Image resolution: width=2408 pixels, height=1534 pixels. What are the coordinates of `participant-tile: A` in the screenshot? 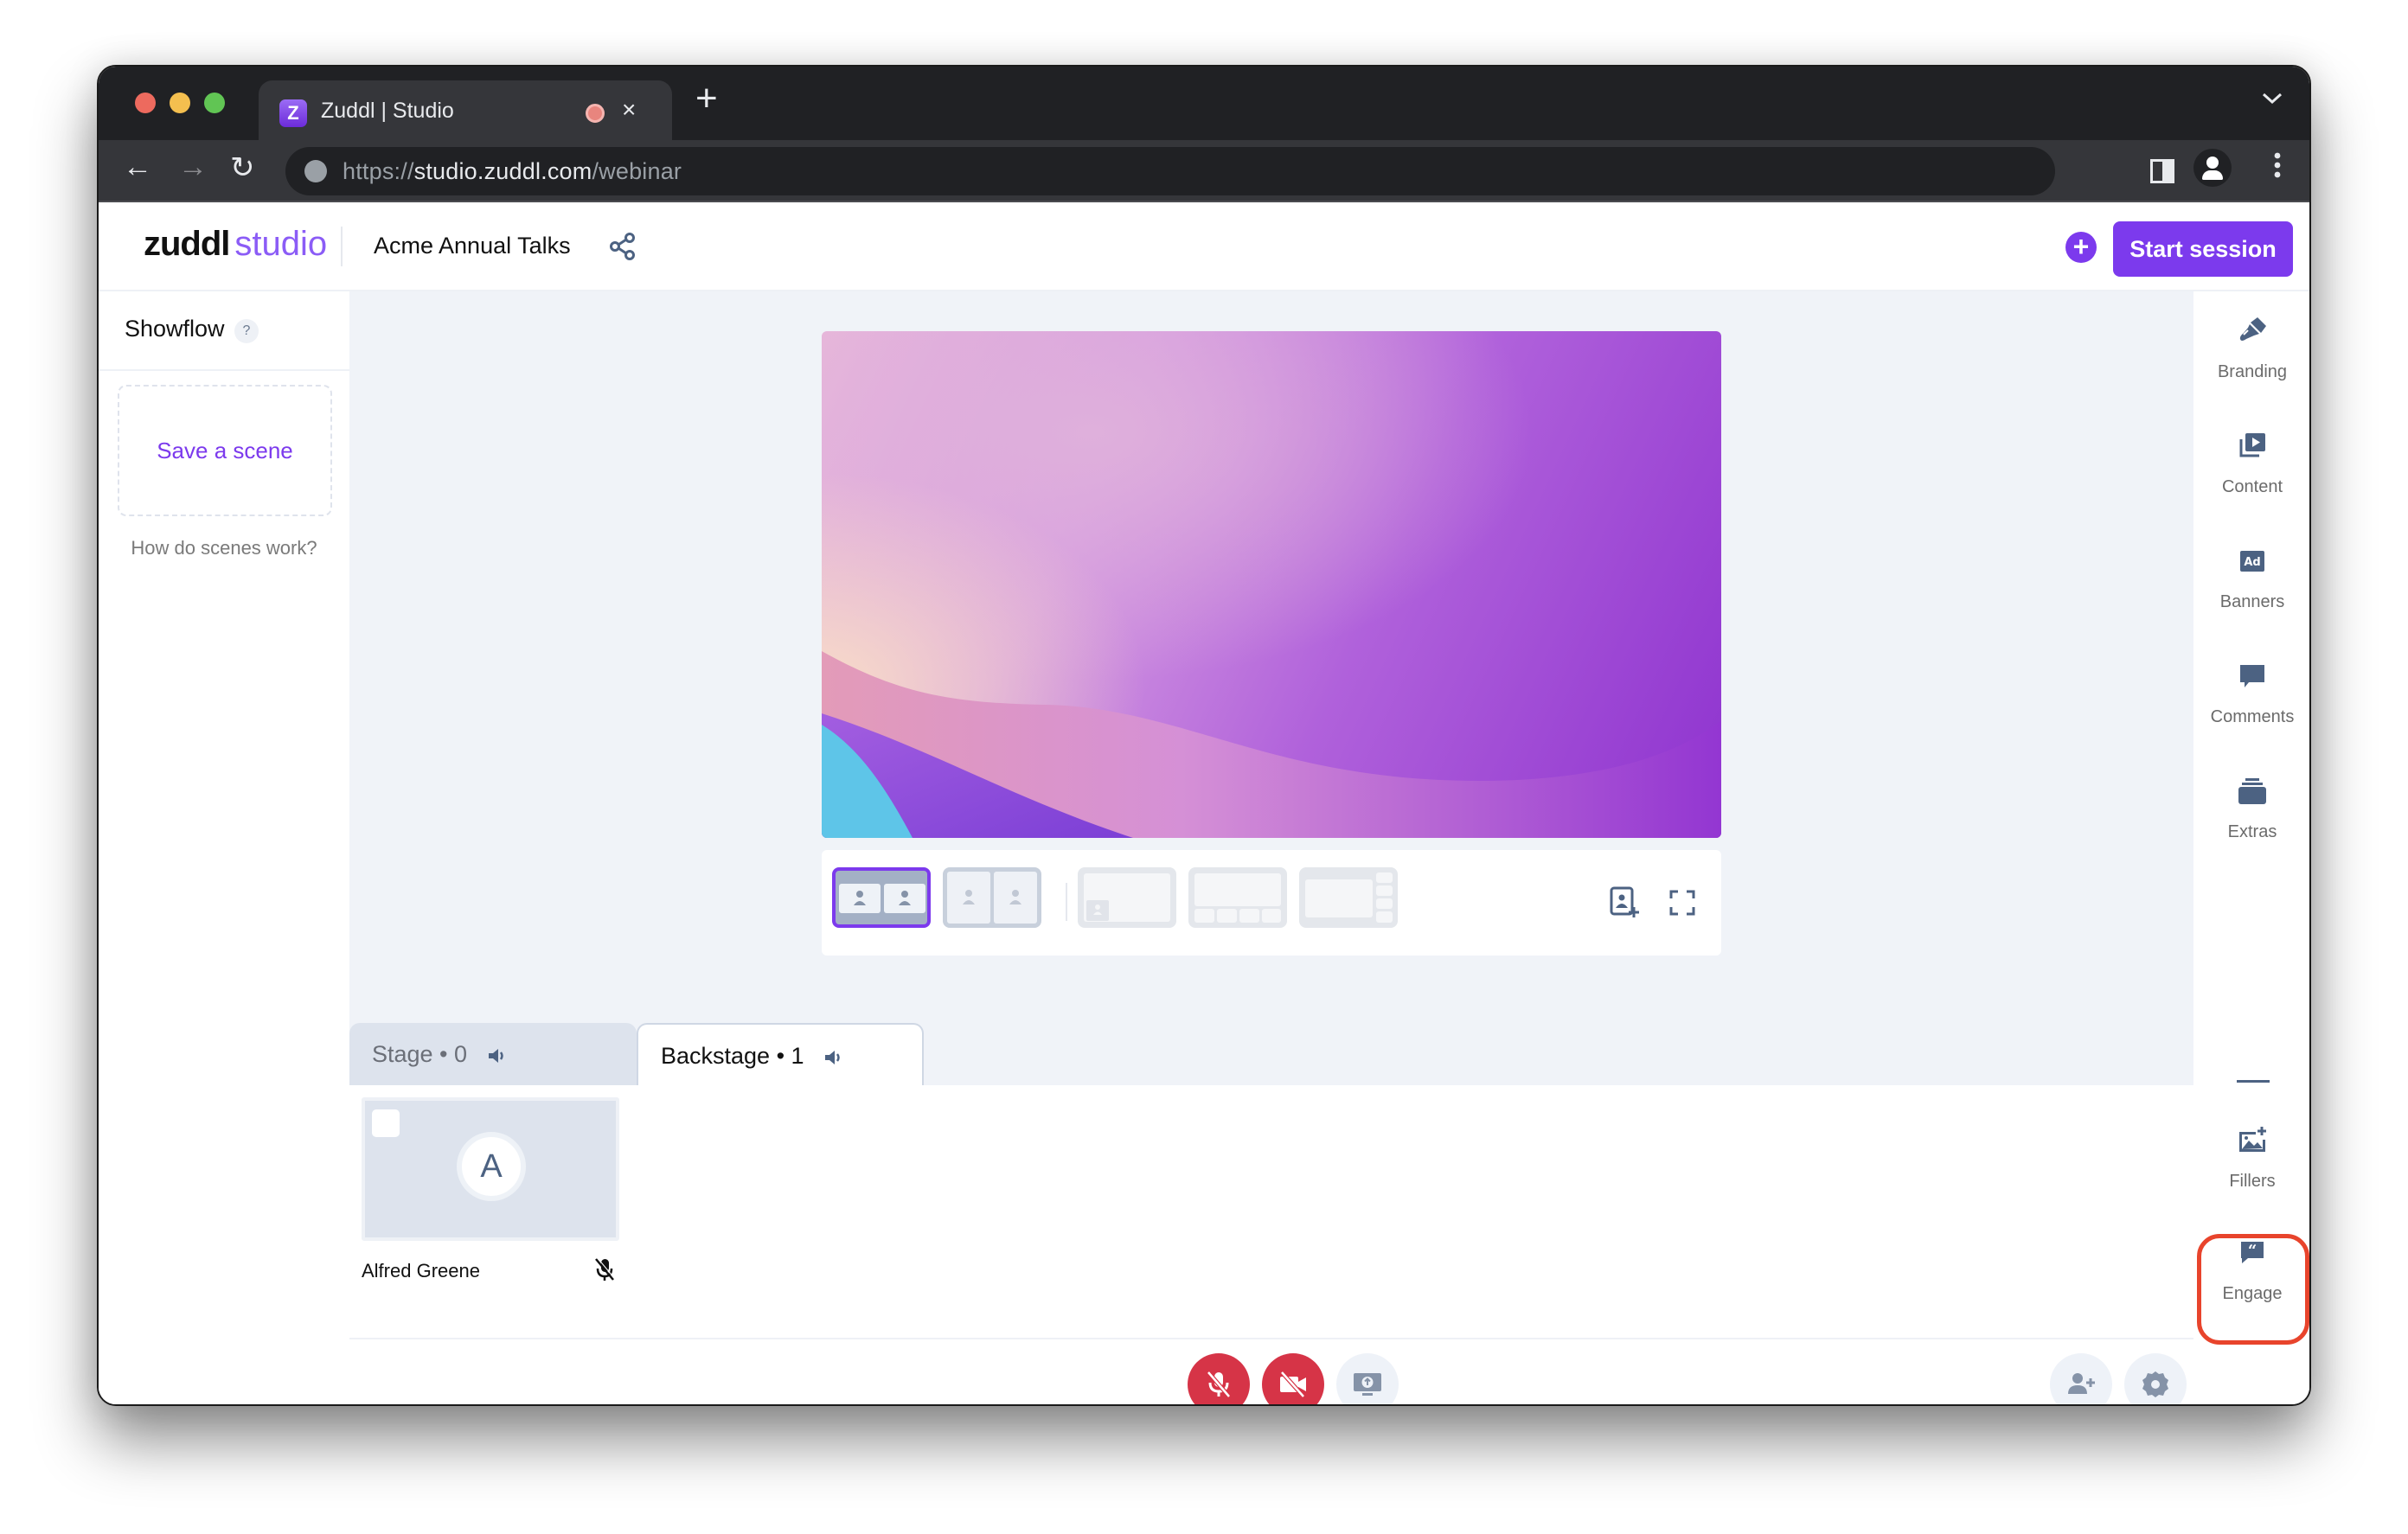 It's located at (490, 1169).